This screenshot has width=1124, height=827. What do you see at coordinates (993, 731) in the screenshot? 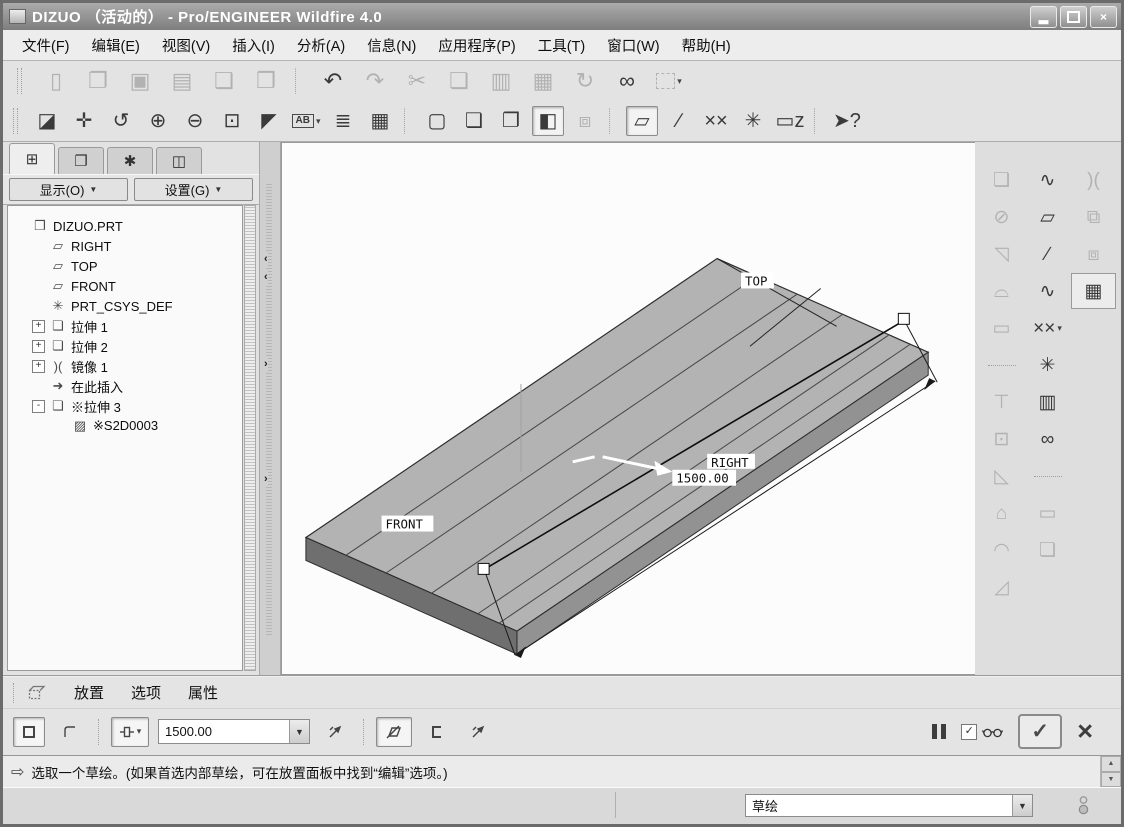
I see `preview-glasses-icon` at bounding box center [993, 731].